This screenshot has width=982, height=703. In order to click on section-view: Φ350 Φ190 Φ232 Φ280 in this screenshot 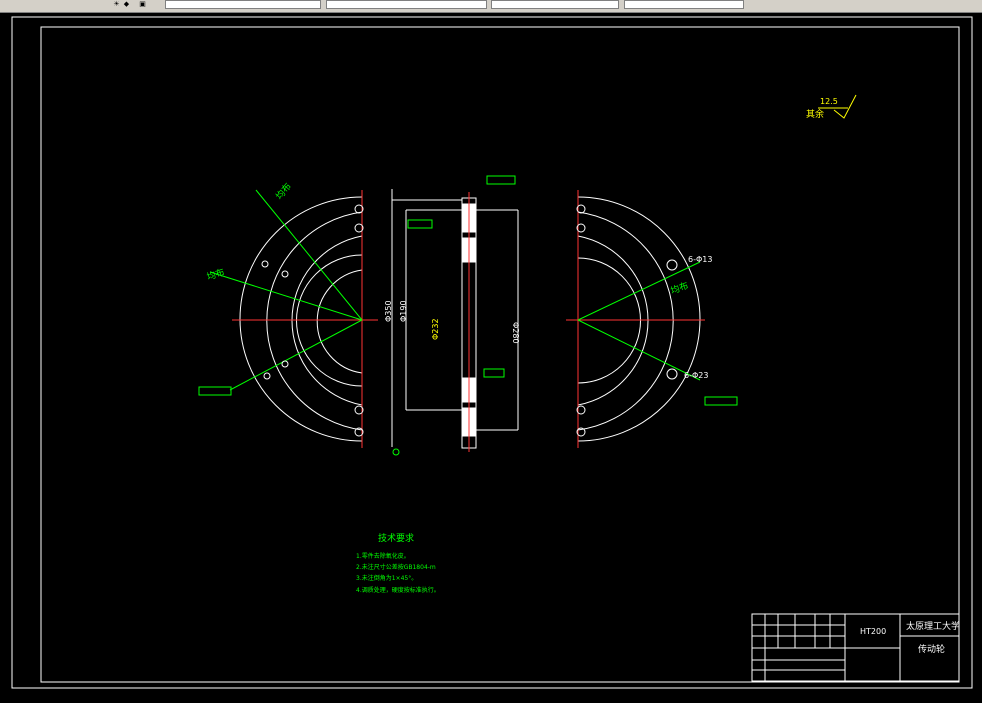, I will do `click(452, 315)`.